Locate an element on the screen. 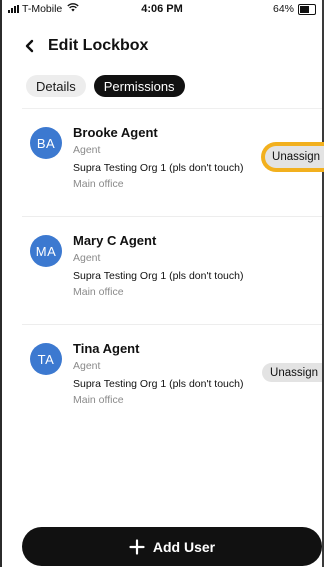 The height and width of the screenshot is (567, 324). battery-fill is located at coordinates (304, 9).